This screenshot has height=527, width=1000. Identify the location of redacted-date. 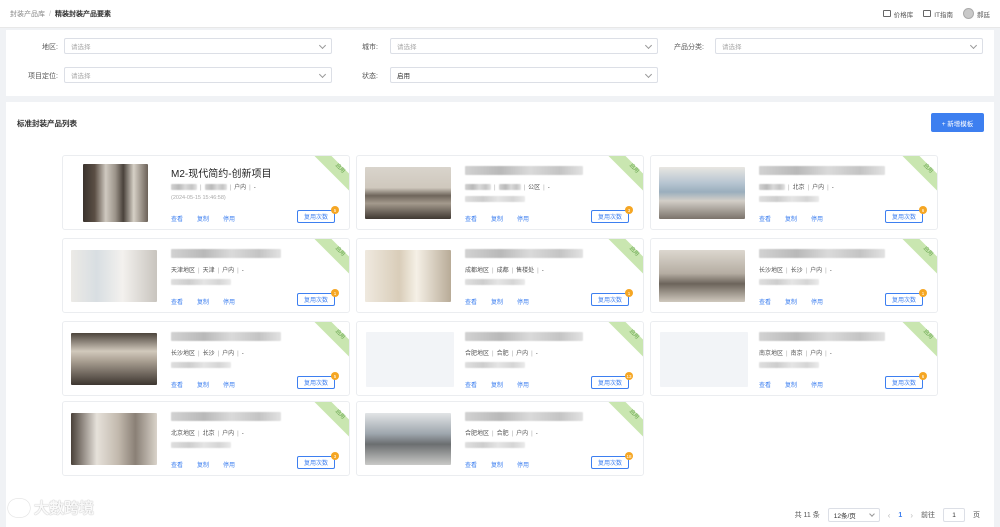
(201, 445).